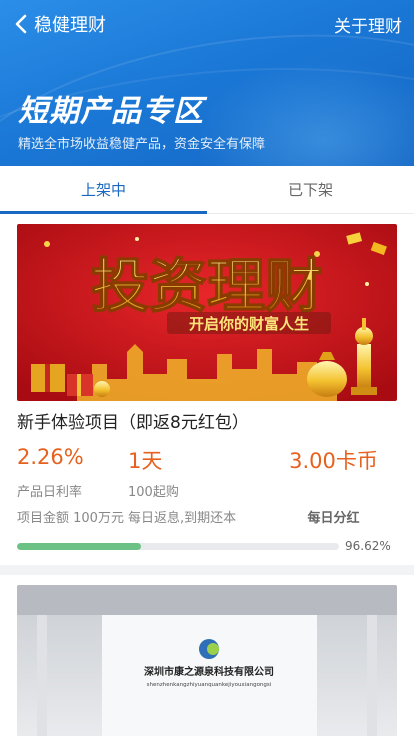  Describe the element at coordinates (209, 671) in the screenshot. I see `company-name: 深圳市康之源泉科技有限公司` at that location.